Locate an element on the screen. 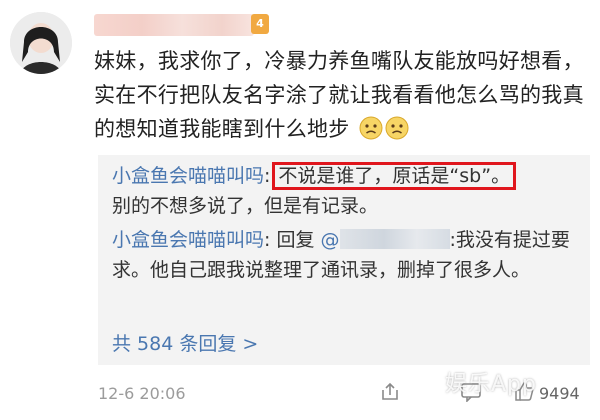 This screenshot has width=600, height=420. like-count: 9494 is located at coordinates (559, 393).